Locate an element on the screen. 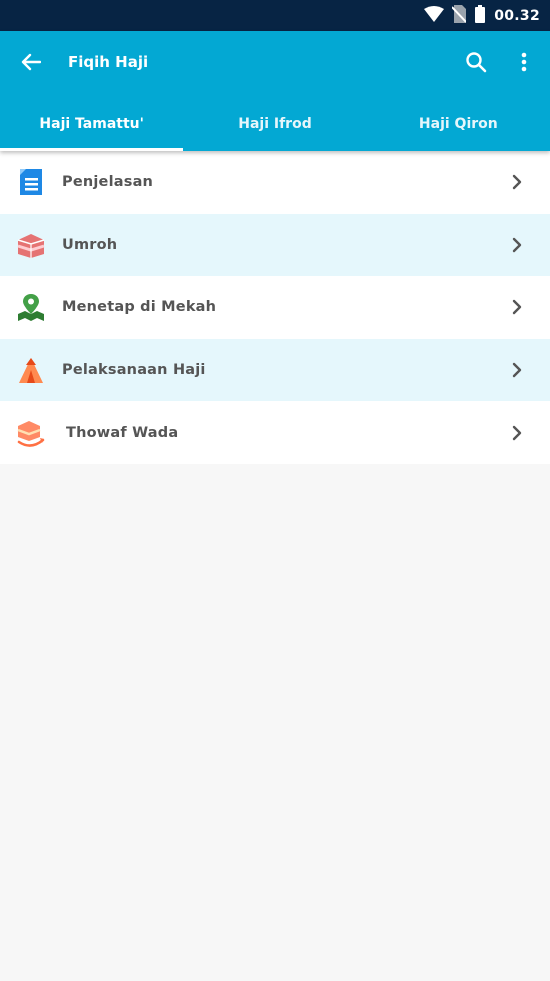 The width and height of the screenshot is (550, 981). search-icon is located at coordinates (476, 64).